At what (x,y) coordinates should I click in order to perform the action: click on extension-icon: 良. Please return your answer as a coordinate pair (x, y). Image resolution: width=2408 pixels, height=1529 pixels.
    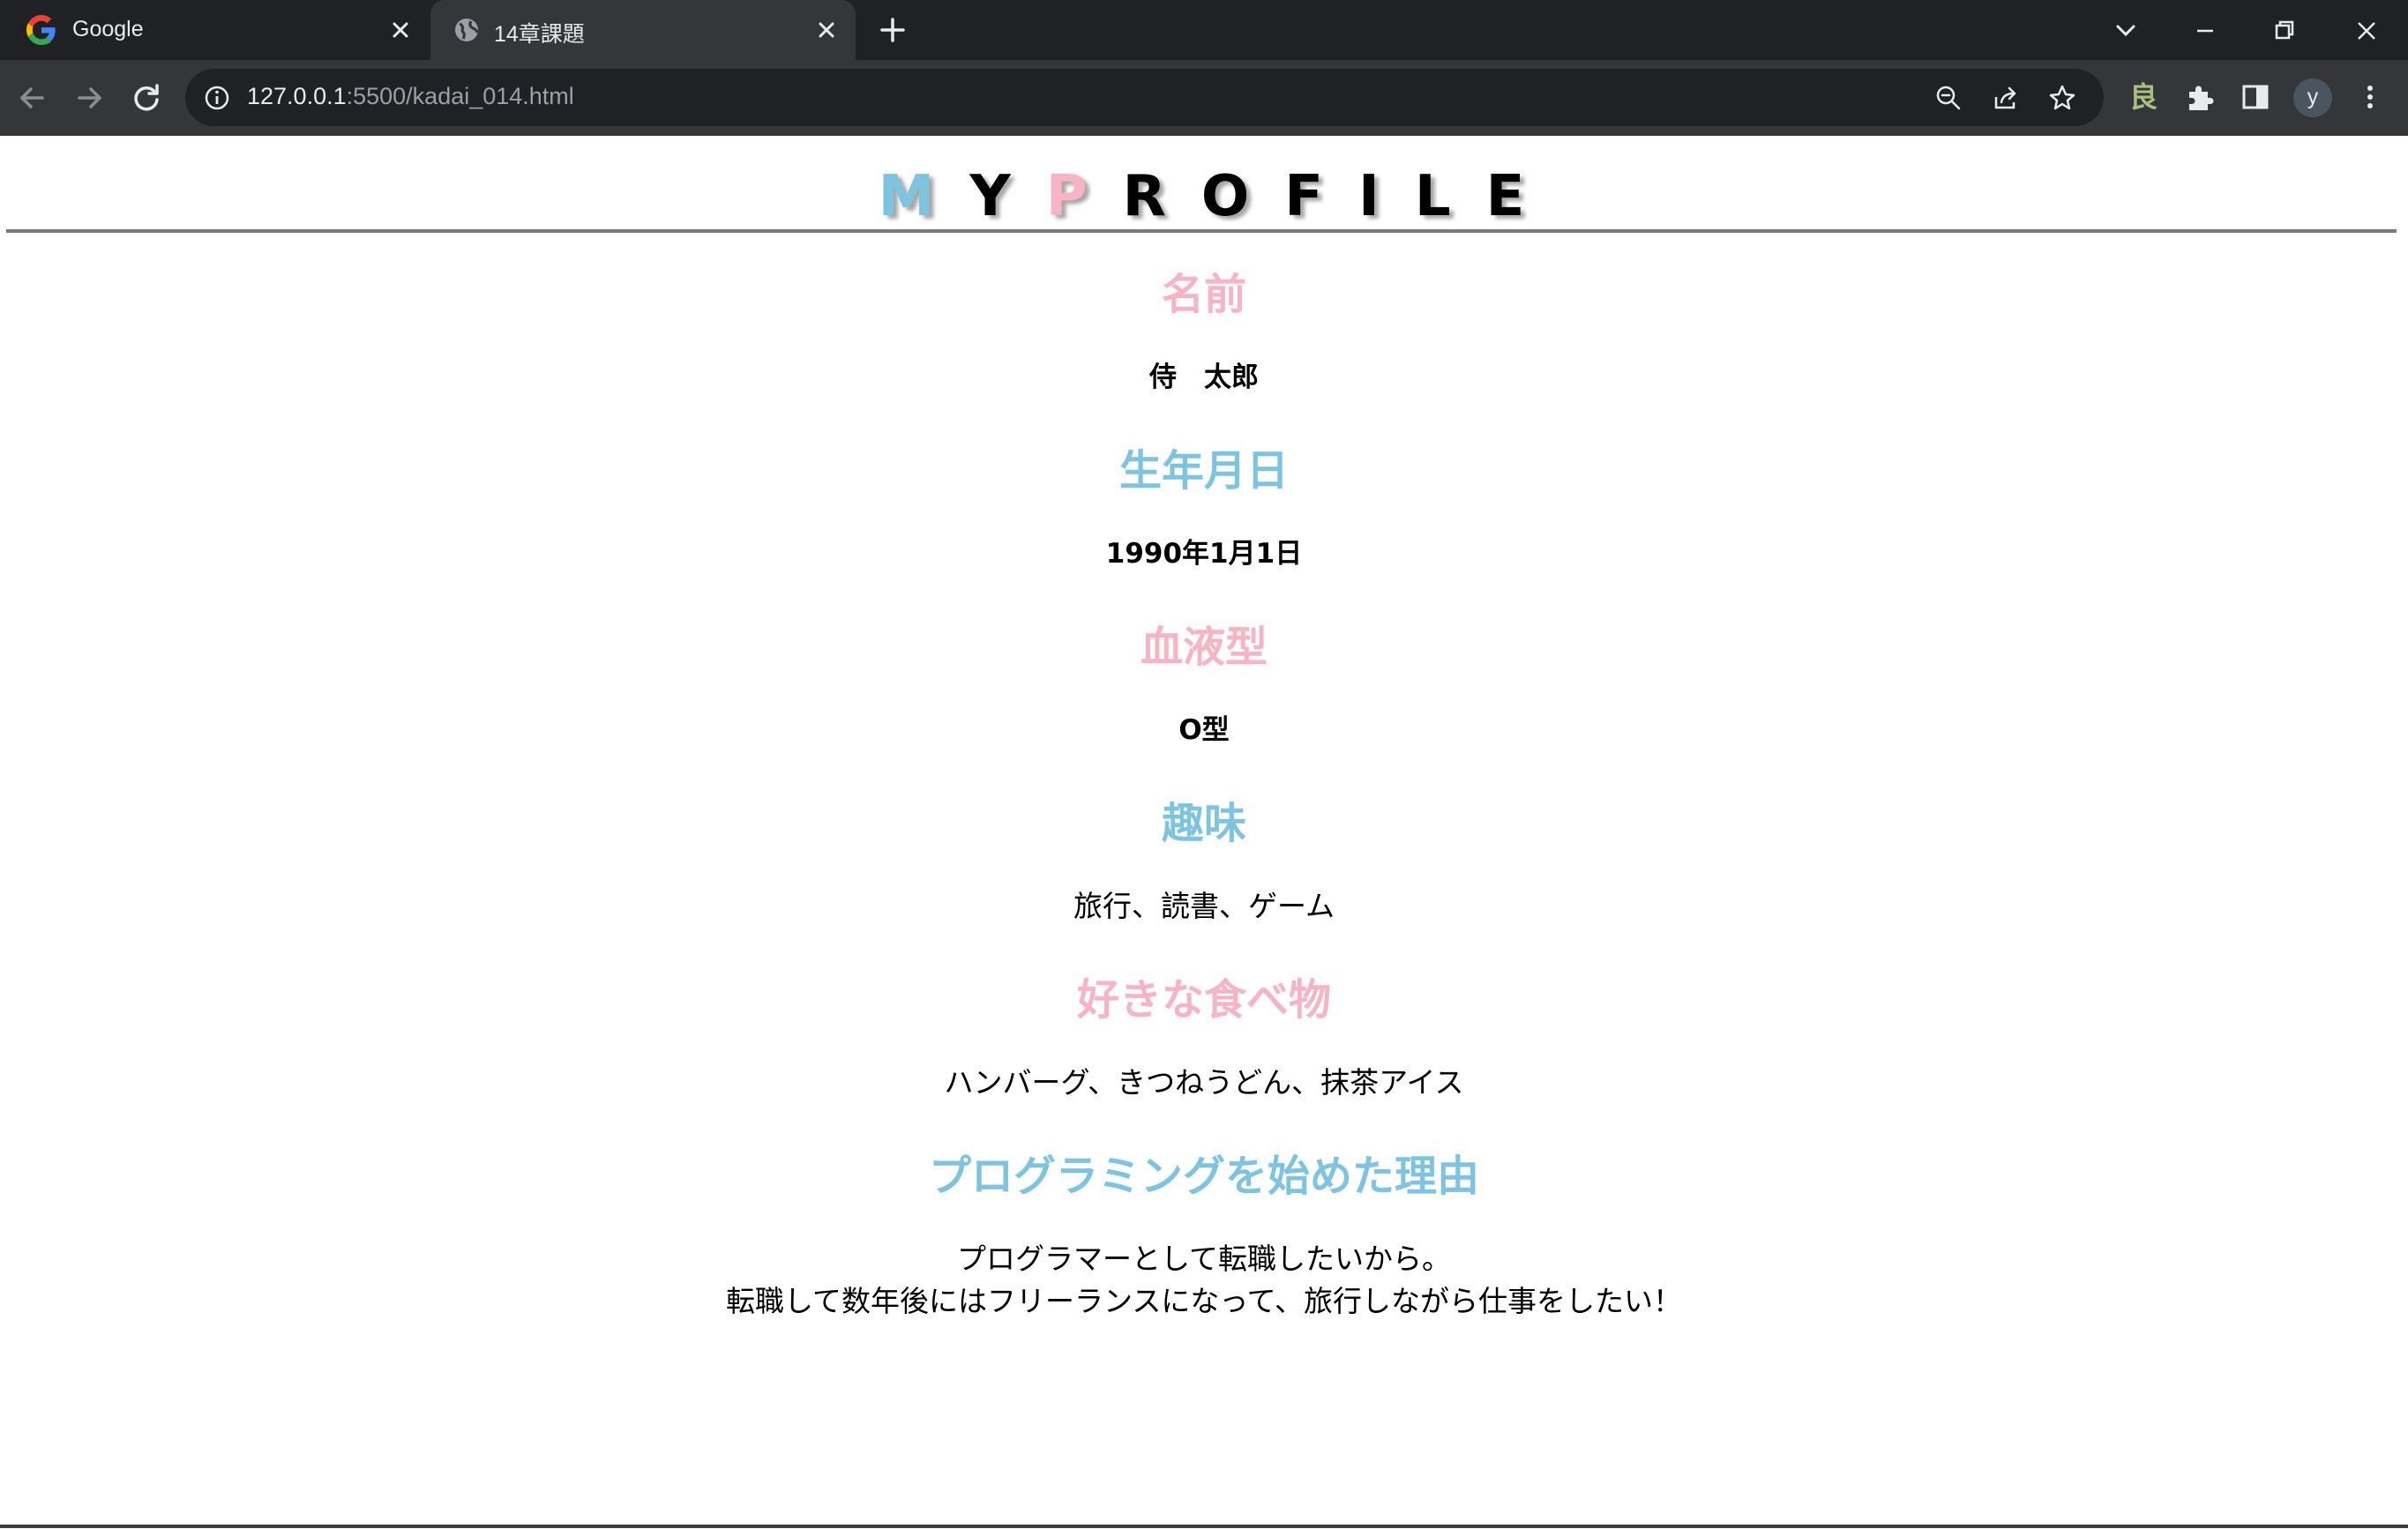
    Looking at the image, I should click on (2143, 97).